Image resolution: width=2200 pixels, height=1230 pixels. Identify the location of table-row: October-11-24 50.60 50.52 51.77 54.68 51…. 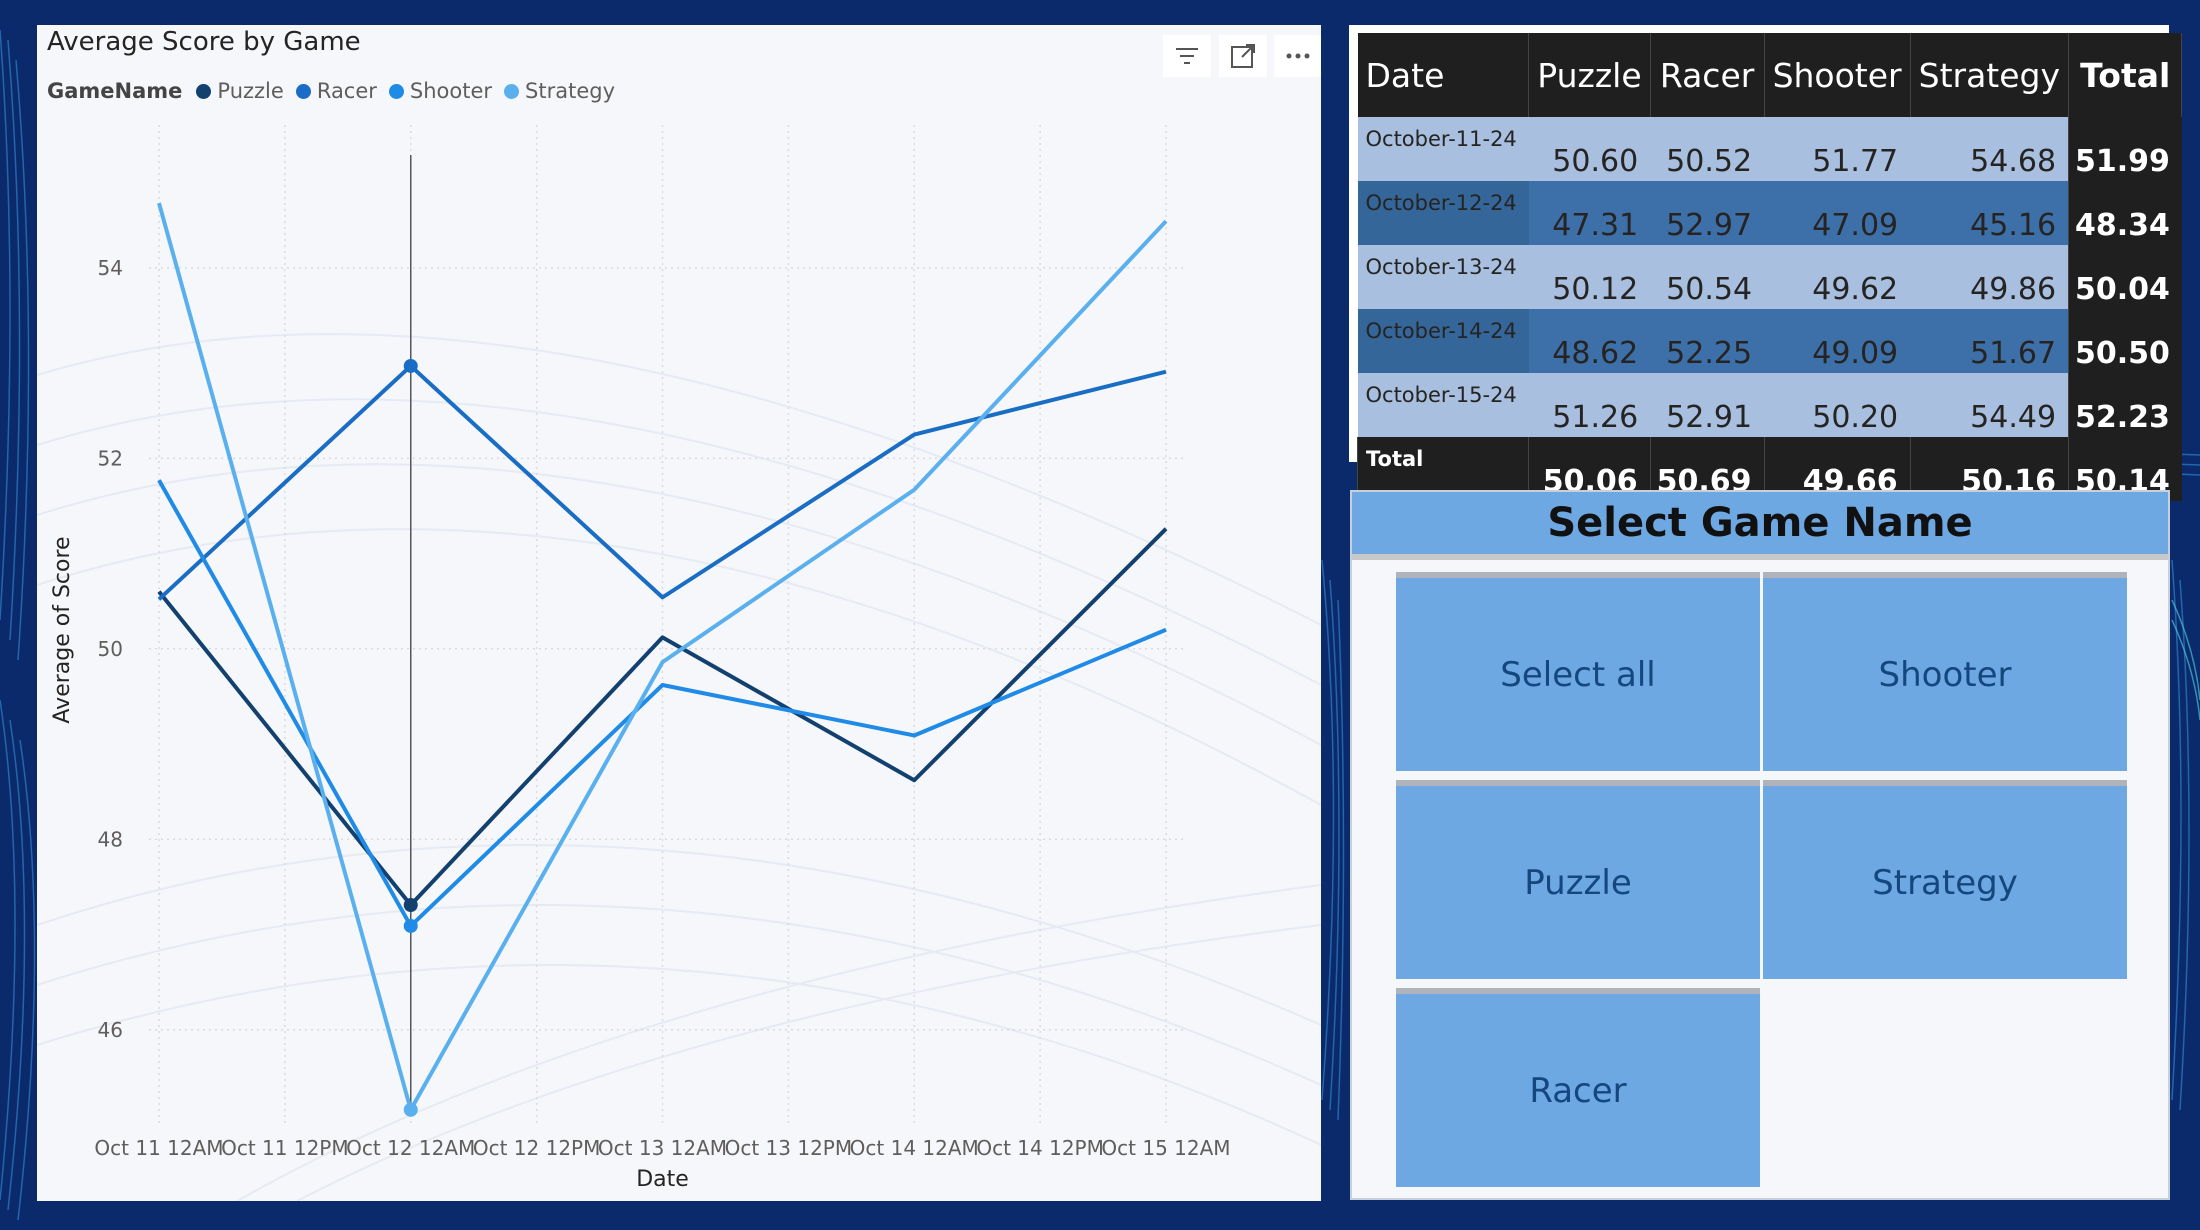
(1769, 149).